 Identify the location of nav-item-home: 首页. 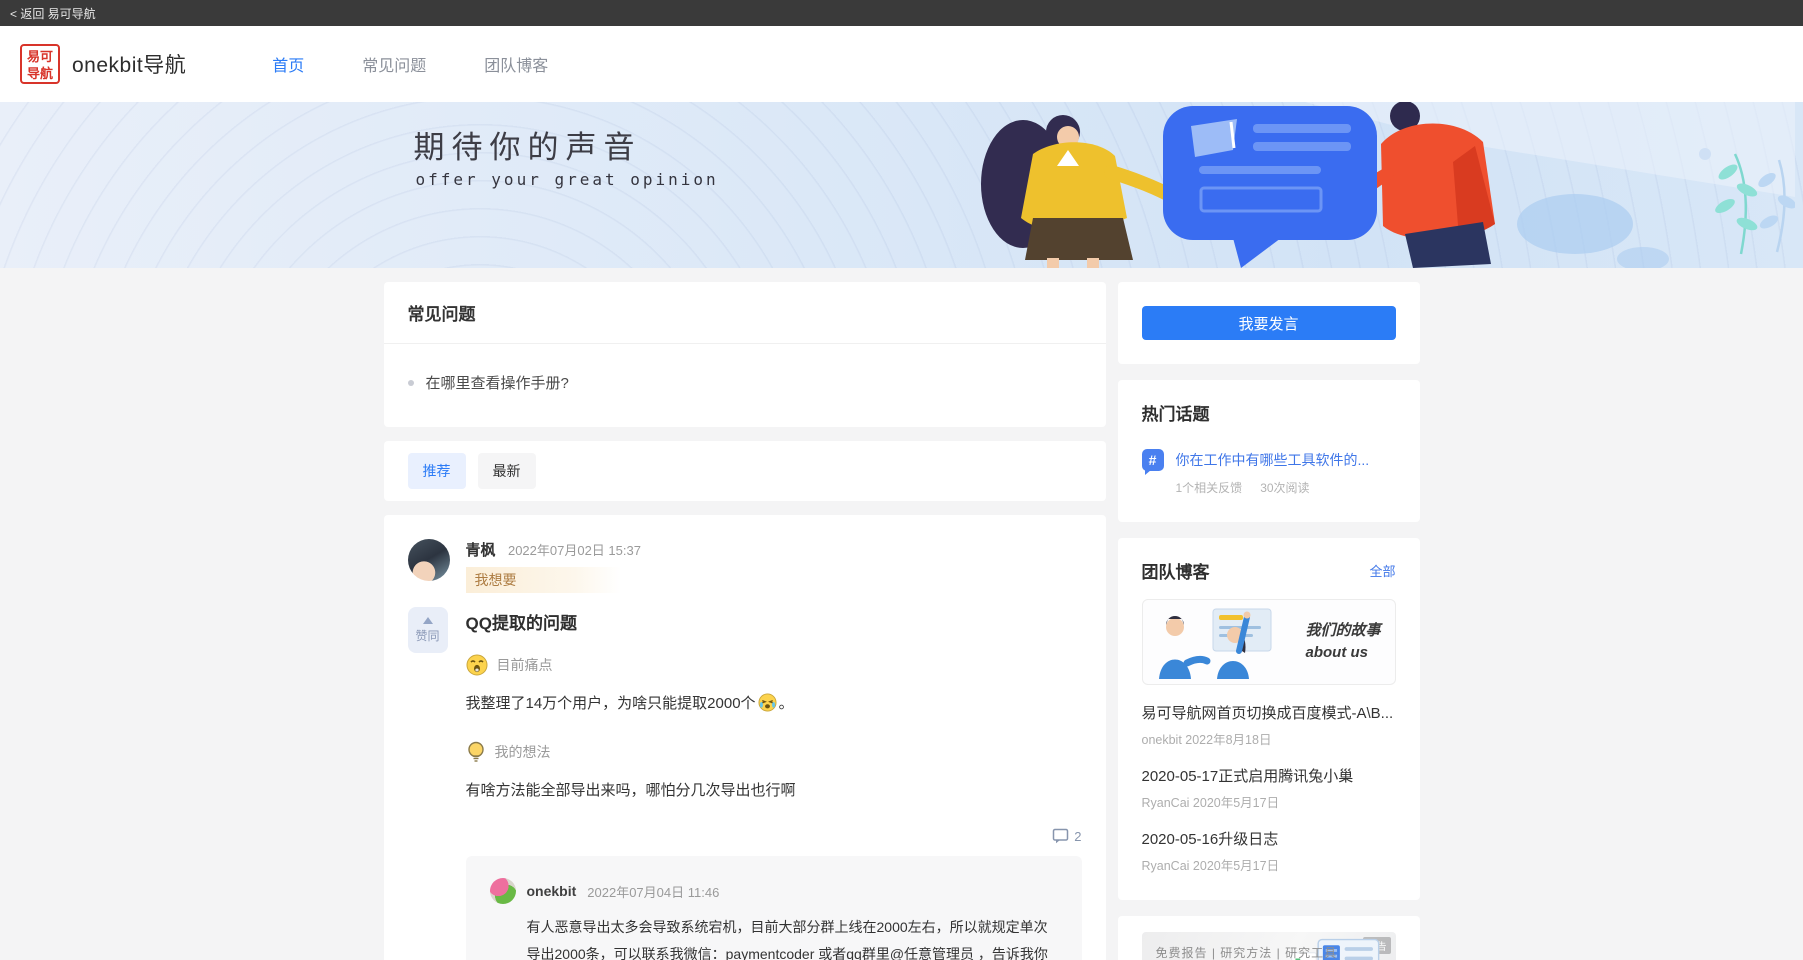
(288, 64).